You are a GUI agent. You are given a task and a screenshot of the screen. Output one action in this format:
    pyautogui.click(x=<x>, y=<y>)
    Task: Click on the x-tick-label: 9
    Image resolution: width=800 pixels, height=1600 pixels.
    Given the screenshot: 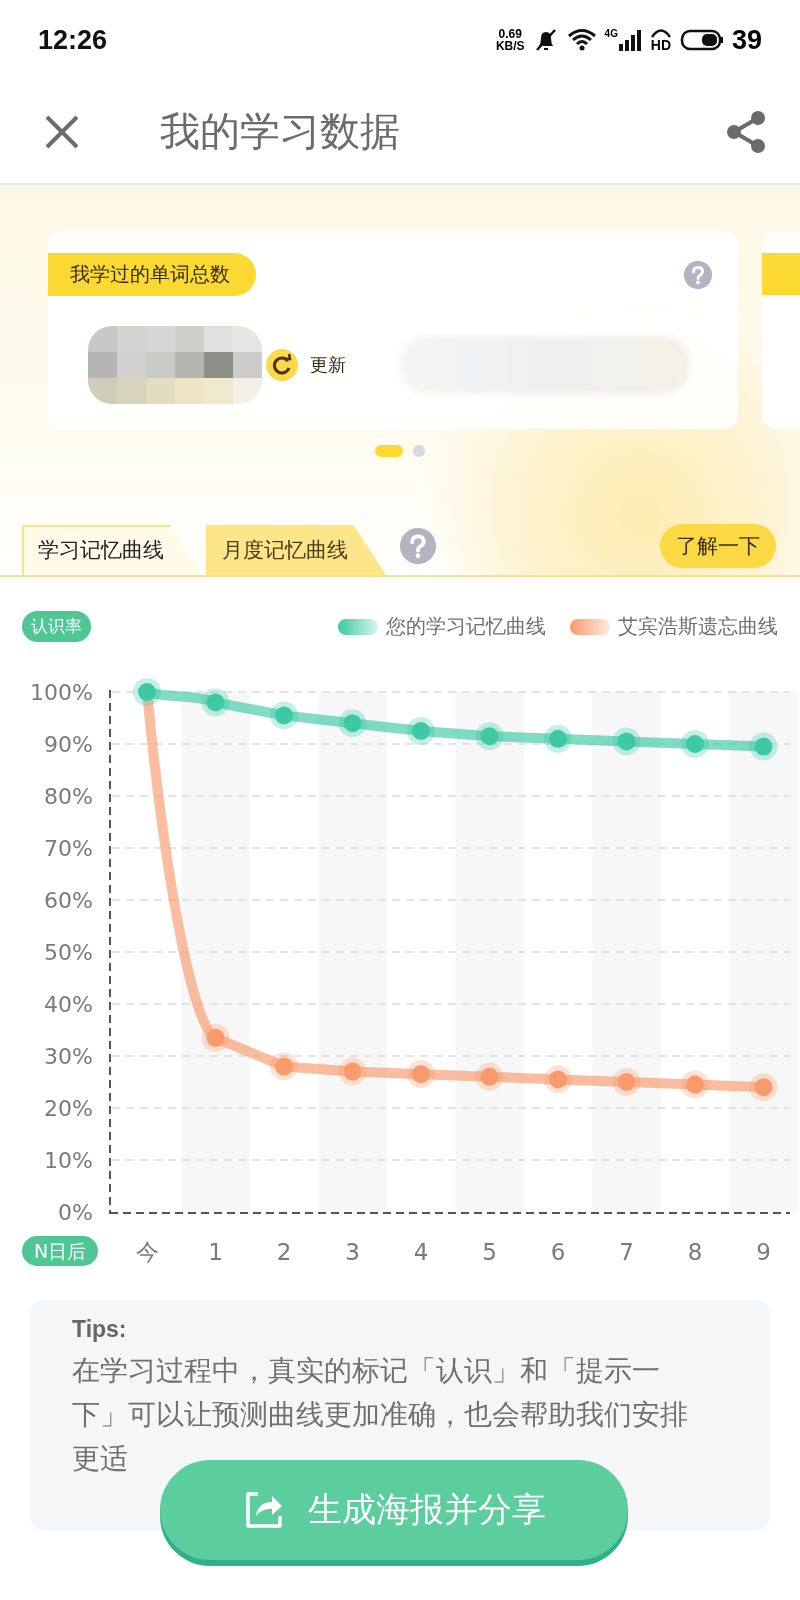 What is the action you would take?
    pyautogui.click(x=763, y=1252)
    